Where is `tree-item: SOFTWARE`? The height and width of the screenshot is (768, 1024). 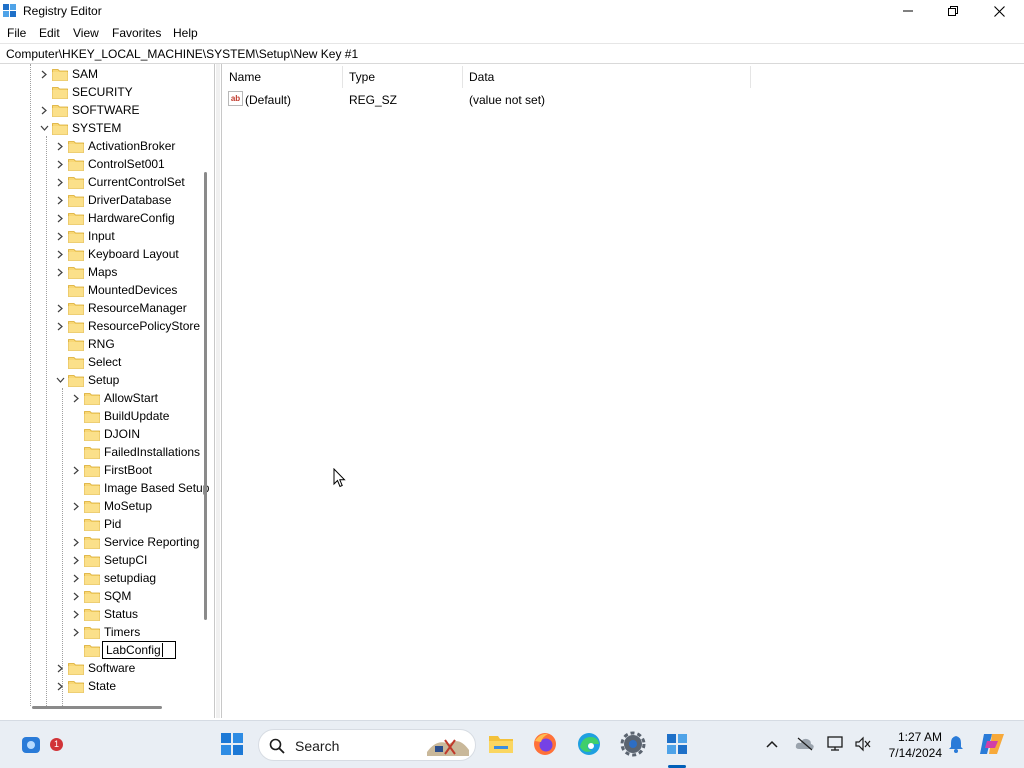 tree-item: SOFTWARE is located at coordinates (89, 110).